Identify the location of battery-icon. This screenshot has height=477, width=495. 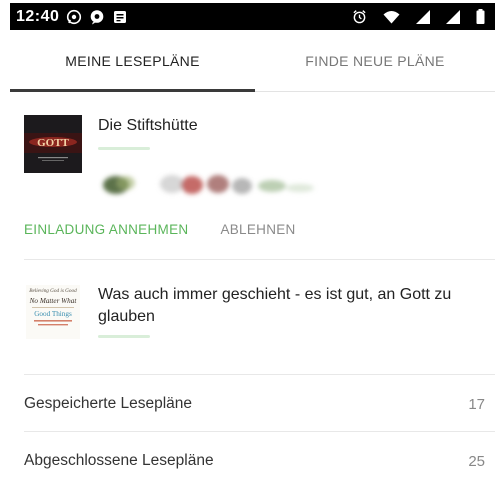
(480, 16).